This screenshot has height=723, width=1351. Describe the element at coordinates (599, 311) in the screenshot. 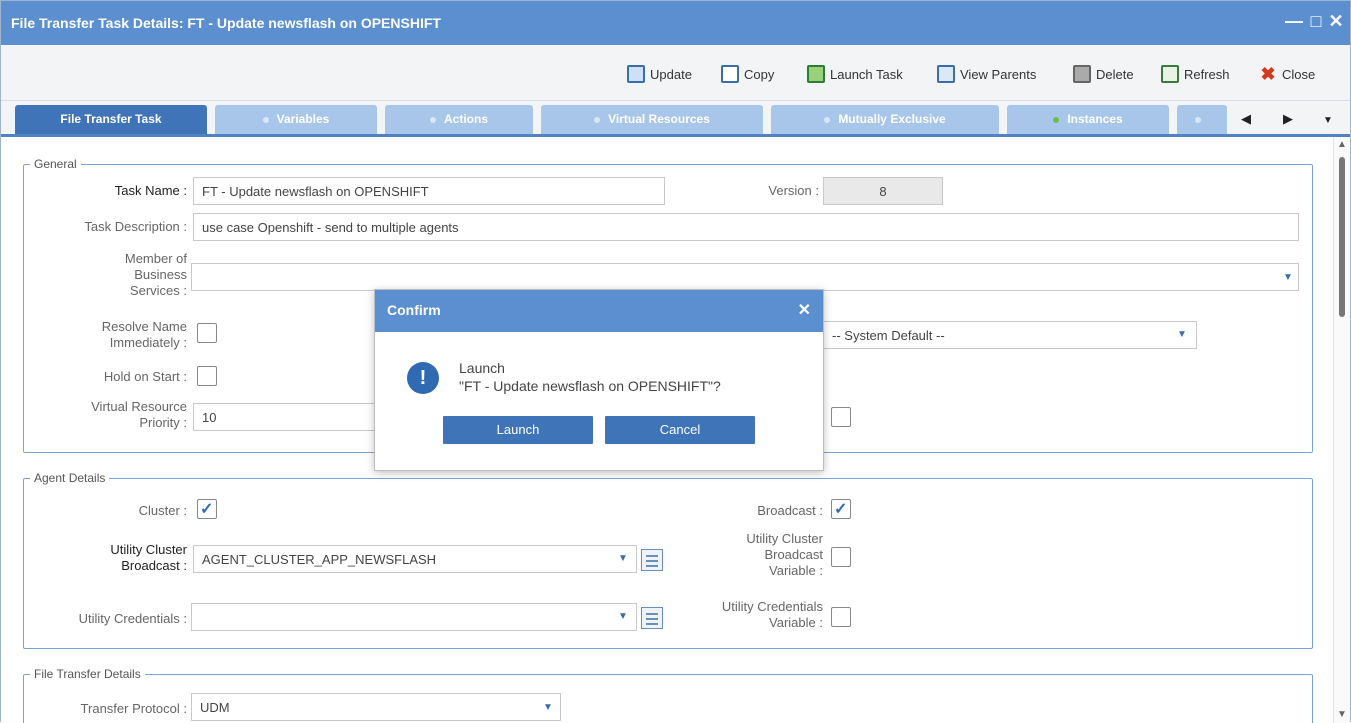

I see `confirm-dialog-header: Confirm` at that location.